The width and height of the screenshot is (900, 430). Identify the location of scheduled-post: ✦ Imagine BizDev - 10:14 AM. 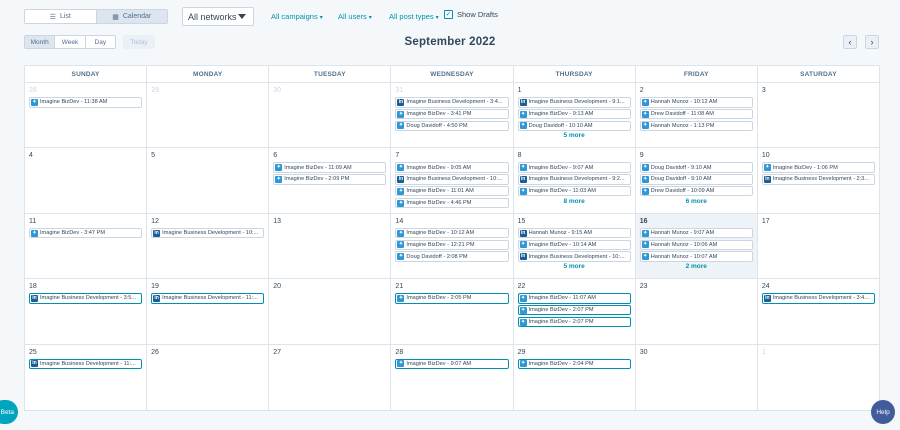
(574, 245).